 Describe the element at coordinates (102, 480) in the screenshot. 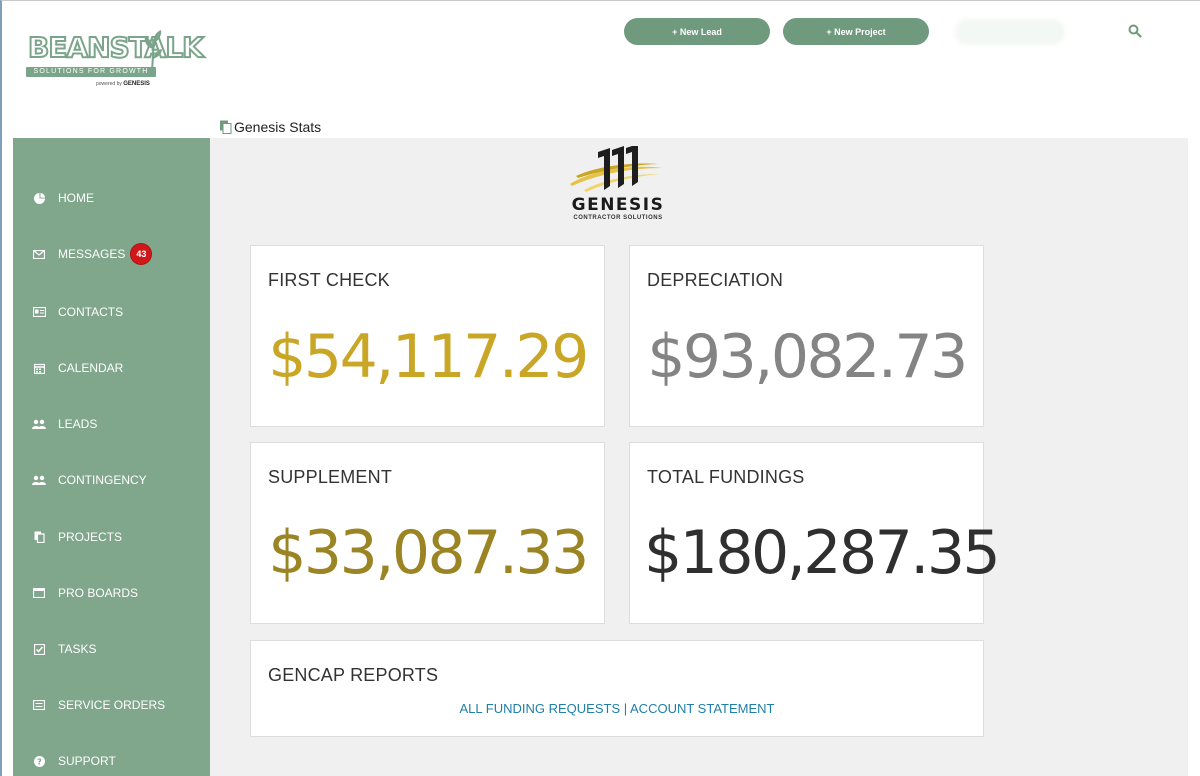

I see `sidebar-item-label: CONTINGENCY` at that location.